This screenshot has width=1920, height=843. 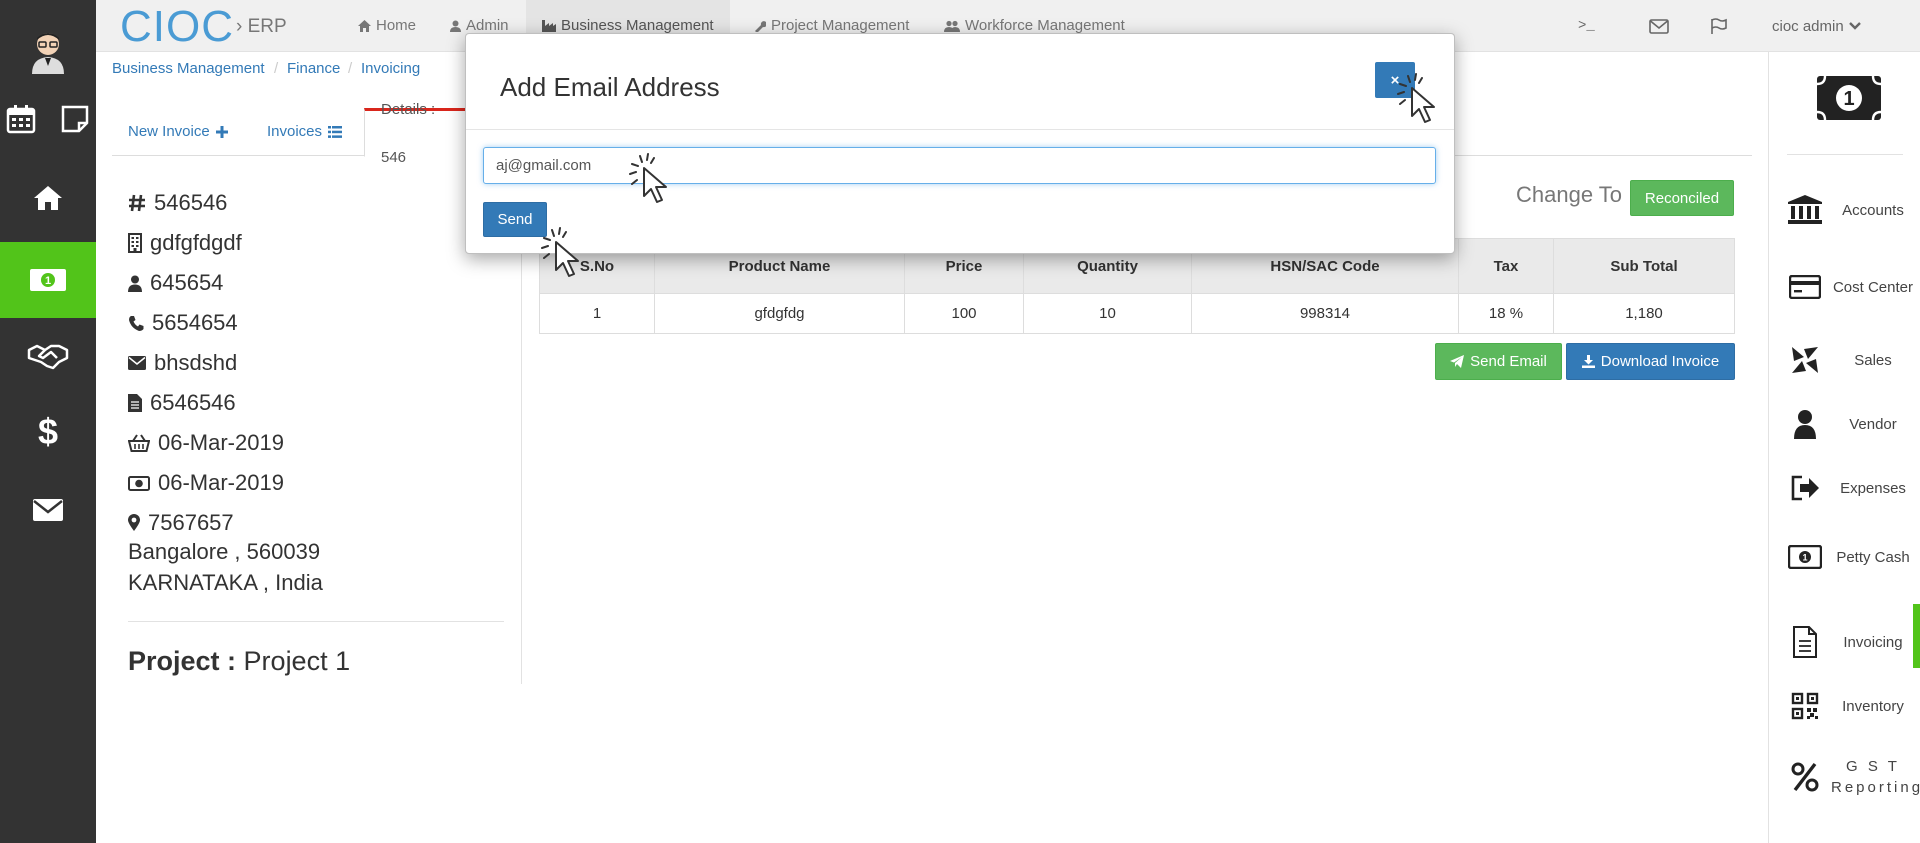 What do you see at coordinates (1873, 488) in the screenshot?
I see `sidebar-item-label: Expenses` at bounding box center [1873, 488].